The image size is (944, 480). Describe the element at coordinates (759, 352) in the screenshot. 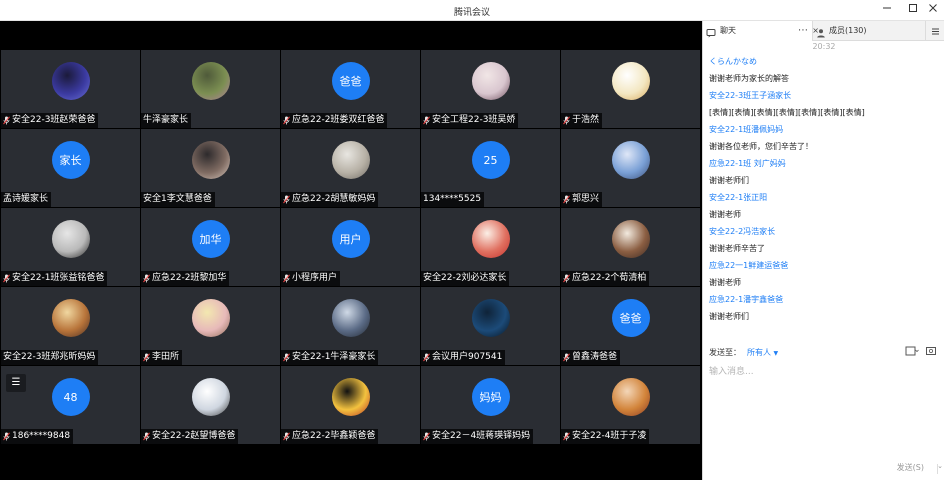

I see `send-to-value: 所有人` at that location.